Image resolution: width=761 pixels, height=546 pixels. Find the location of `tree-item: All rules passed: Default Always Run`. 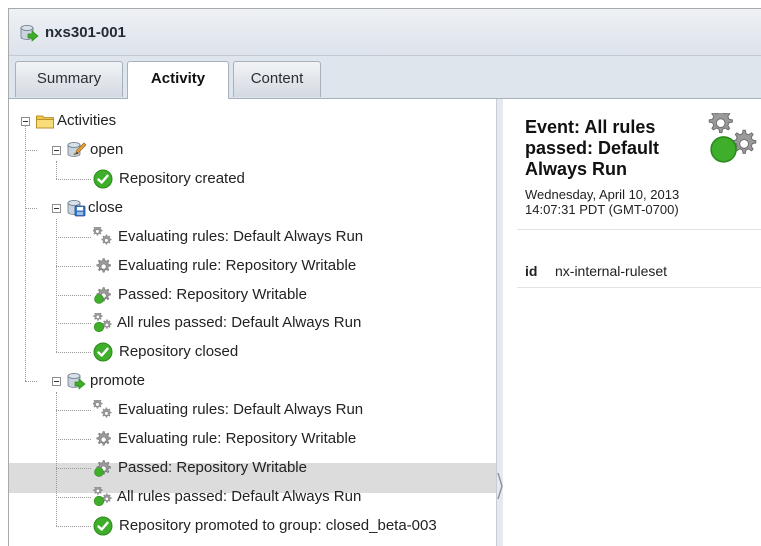

tree-item: All rules passed: Default Always Run is located at coordinates (293, 323).